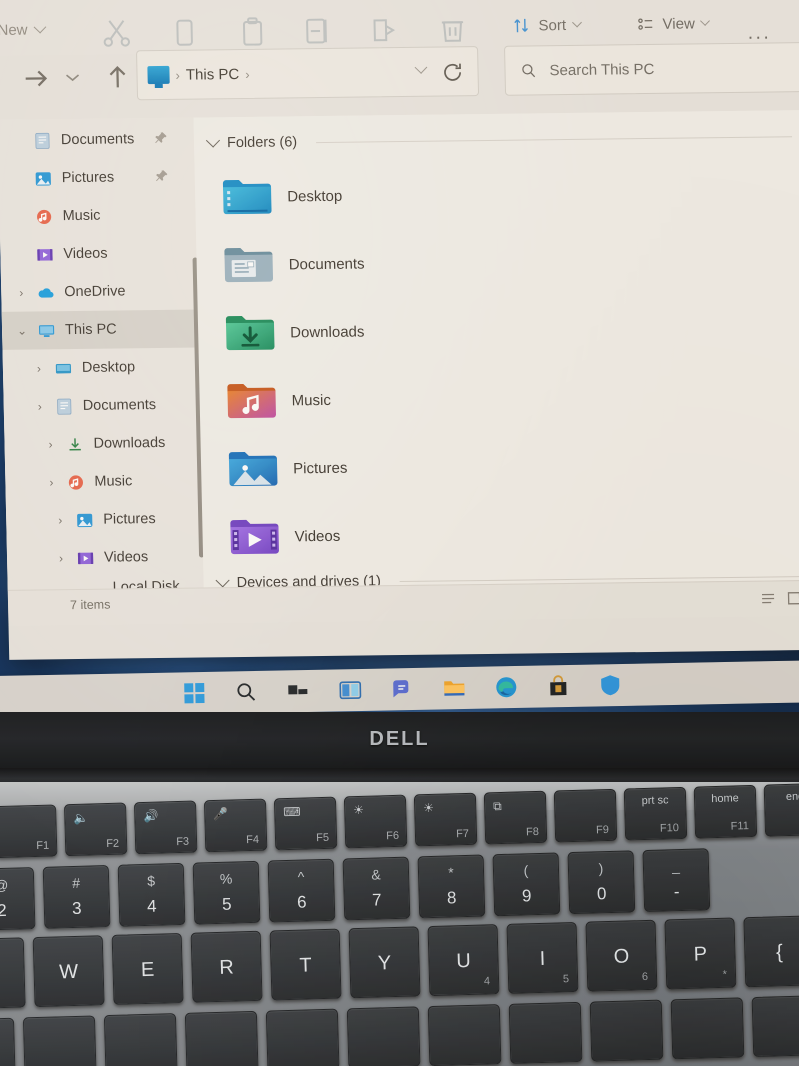 Image resolution: width=799 pixels, height=1066 pixels. What do you see at coordinates (29, 831) in the screenshot?
I see `key-f1: F1` at bounding box center [29, 831].